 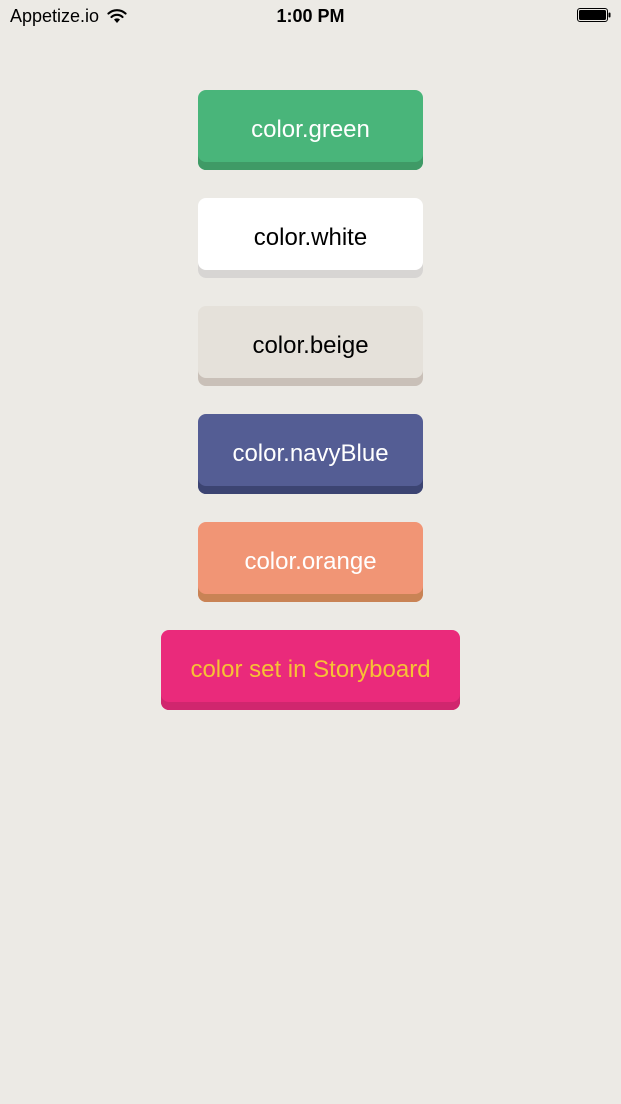 I want to click on battery-icon, so click(x=594, y=15).